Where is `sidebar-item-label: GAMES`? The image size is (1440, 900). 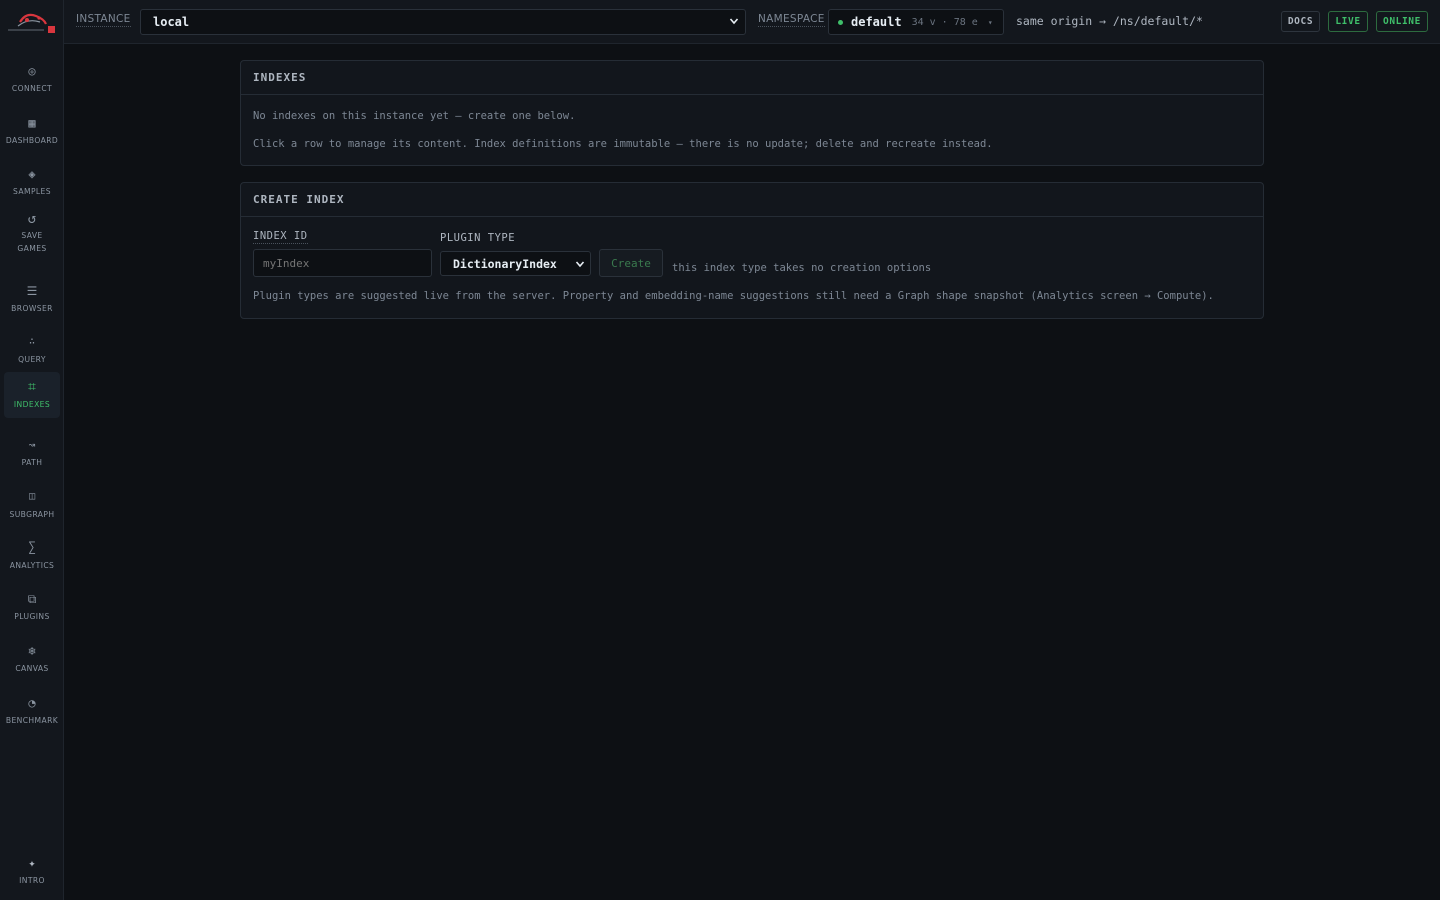
sidebar-item-label: GAMES is located at coordinates (32, 248).